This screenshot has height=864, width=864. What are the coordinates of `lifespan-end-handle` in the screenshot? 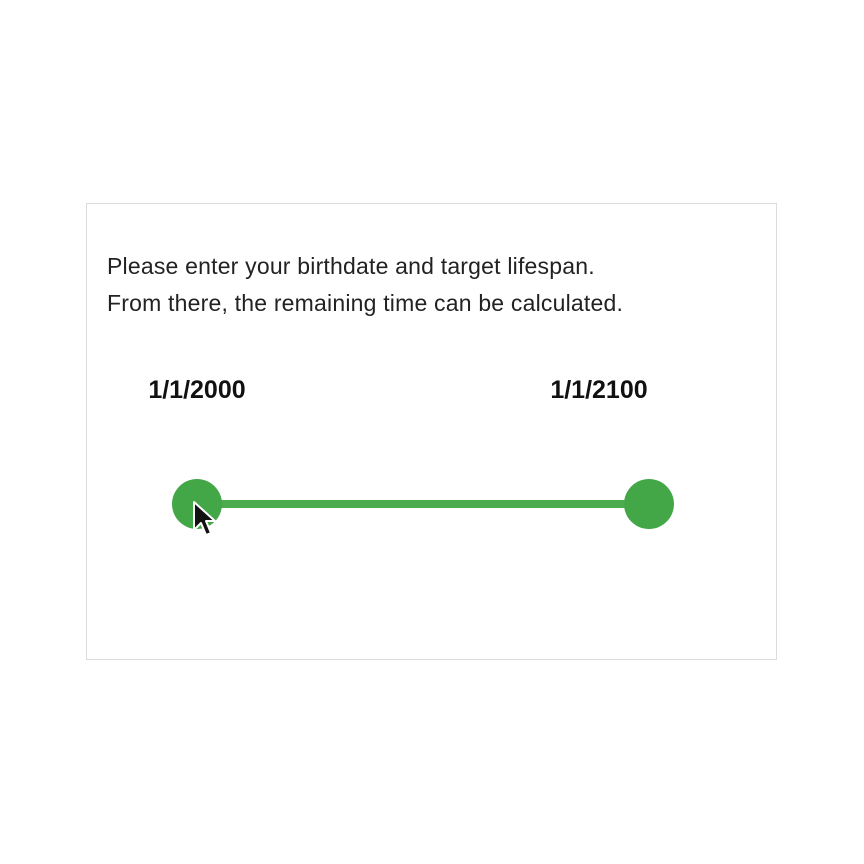 It's located at (649, 504).